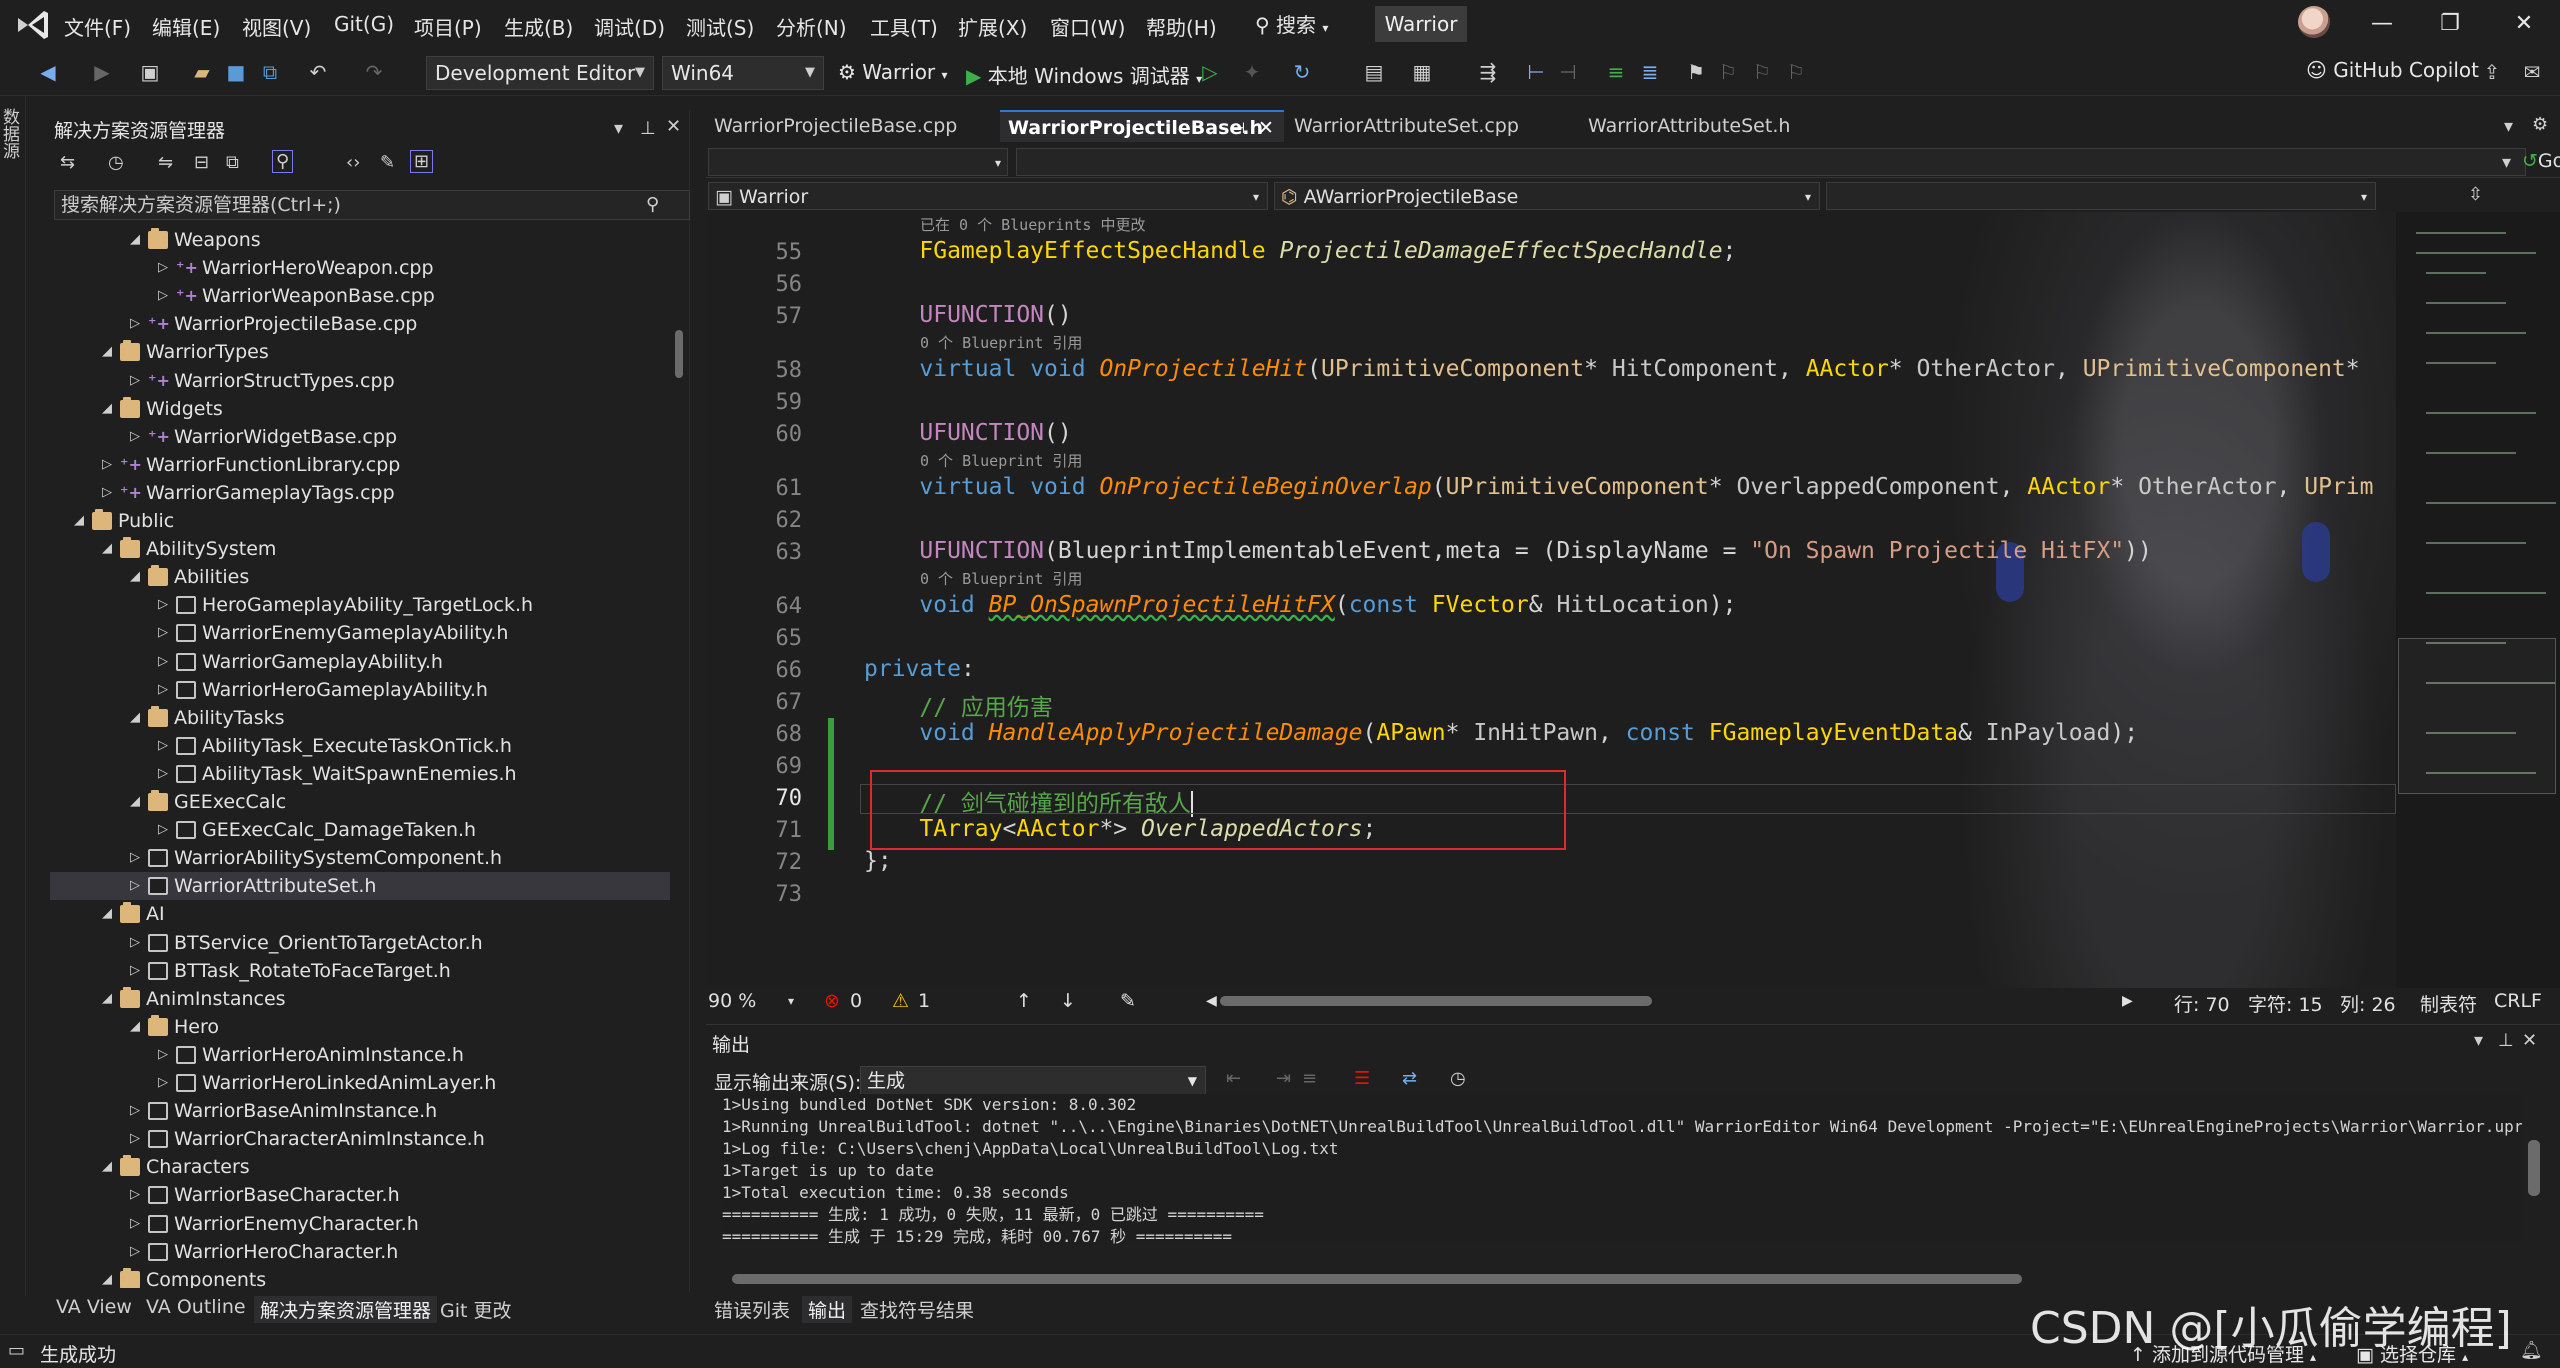 The image size is (2560, 1368). I want to click on tree-file: ▷ WarriorEnemyGameplayAbility.h, so click(360, 633).